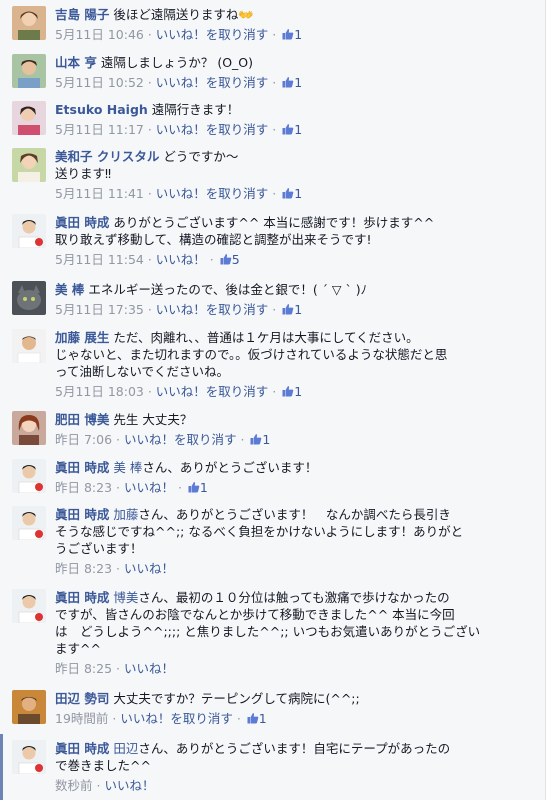 The image size is (546, 800). Describe the element at coordinates (101, 109) in the screenshot. I see `comment-author: Etsuko Haigh` at that location.